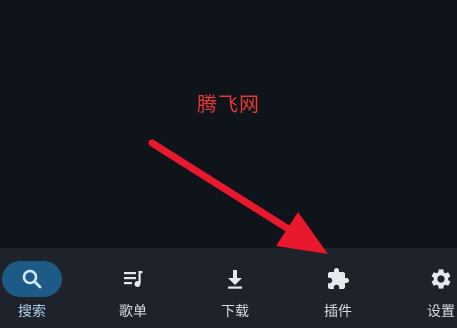 The width and height of the screenshot is (457, 328). I want to click on puzzle-icon, so click(338, 279).